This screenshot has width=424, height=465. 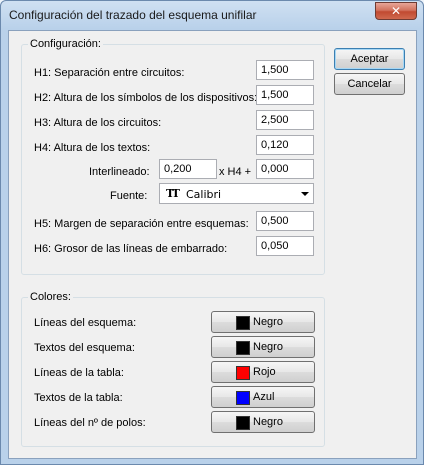 What do you see at coordinates (90, 423) in the screenshot?
I see `color-row-label: Líneas del nº de polos:` at bounding box center [90, 423].